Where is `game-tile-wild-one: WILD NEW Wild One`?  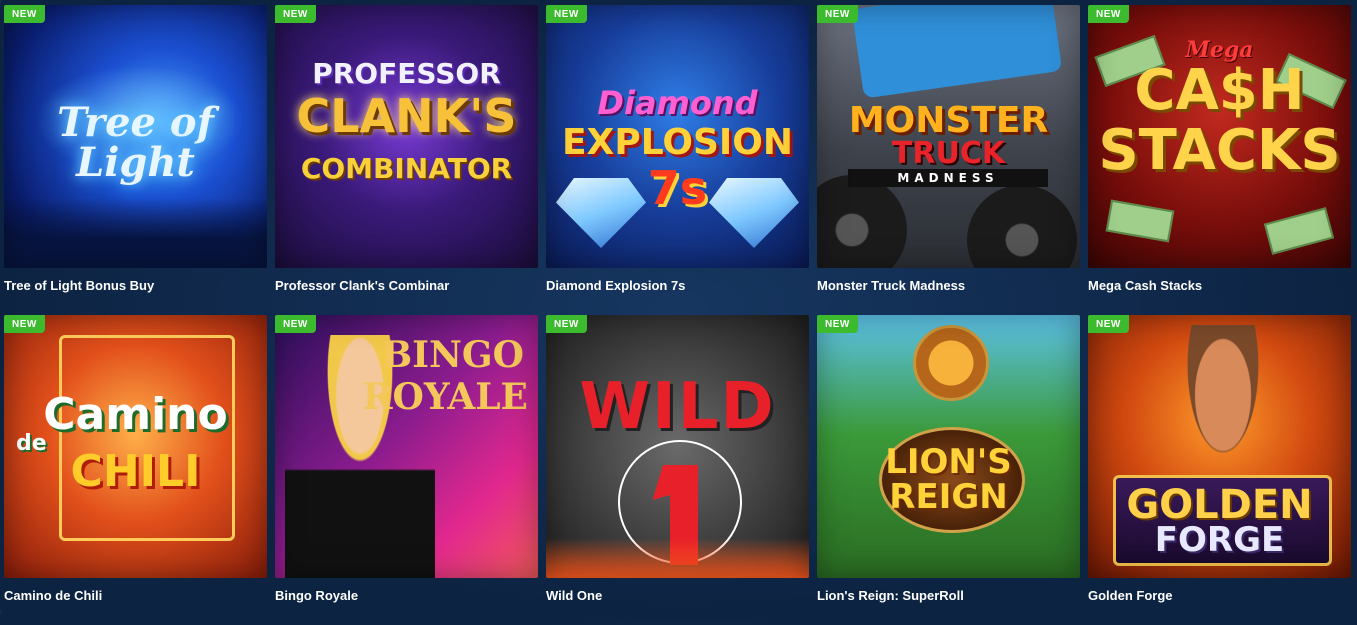
game-tile-wild-one: WILD NEW Wild One is located at coordinates (677, 470).